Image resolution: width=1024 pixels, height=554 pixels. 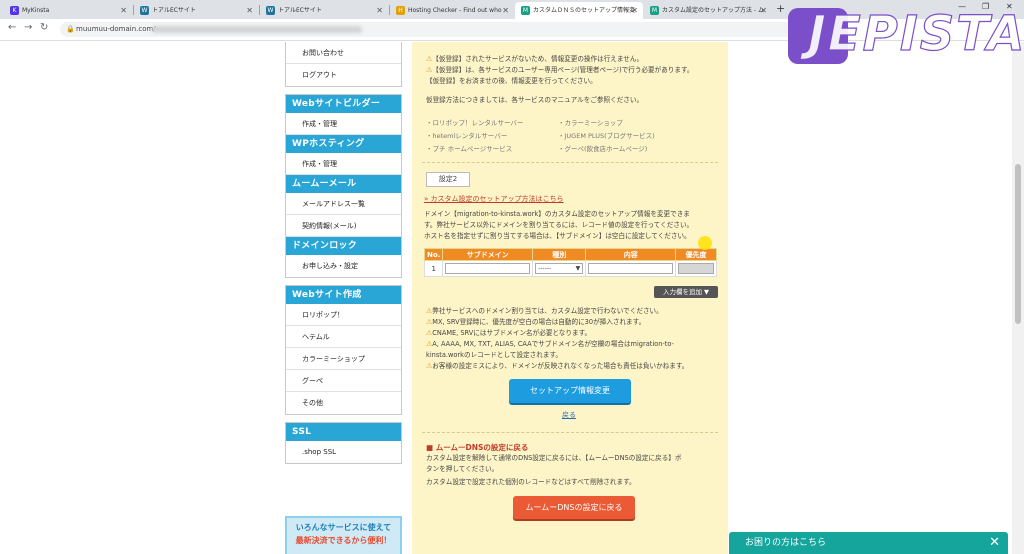 I want to click on sidebar-item-colorme-shop: カラーミーショップ, so click(x=343, y=359).